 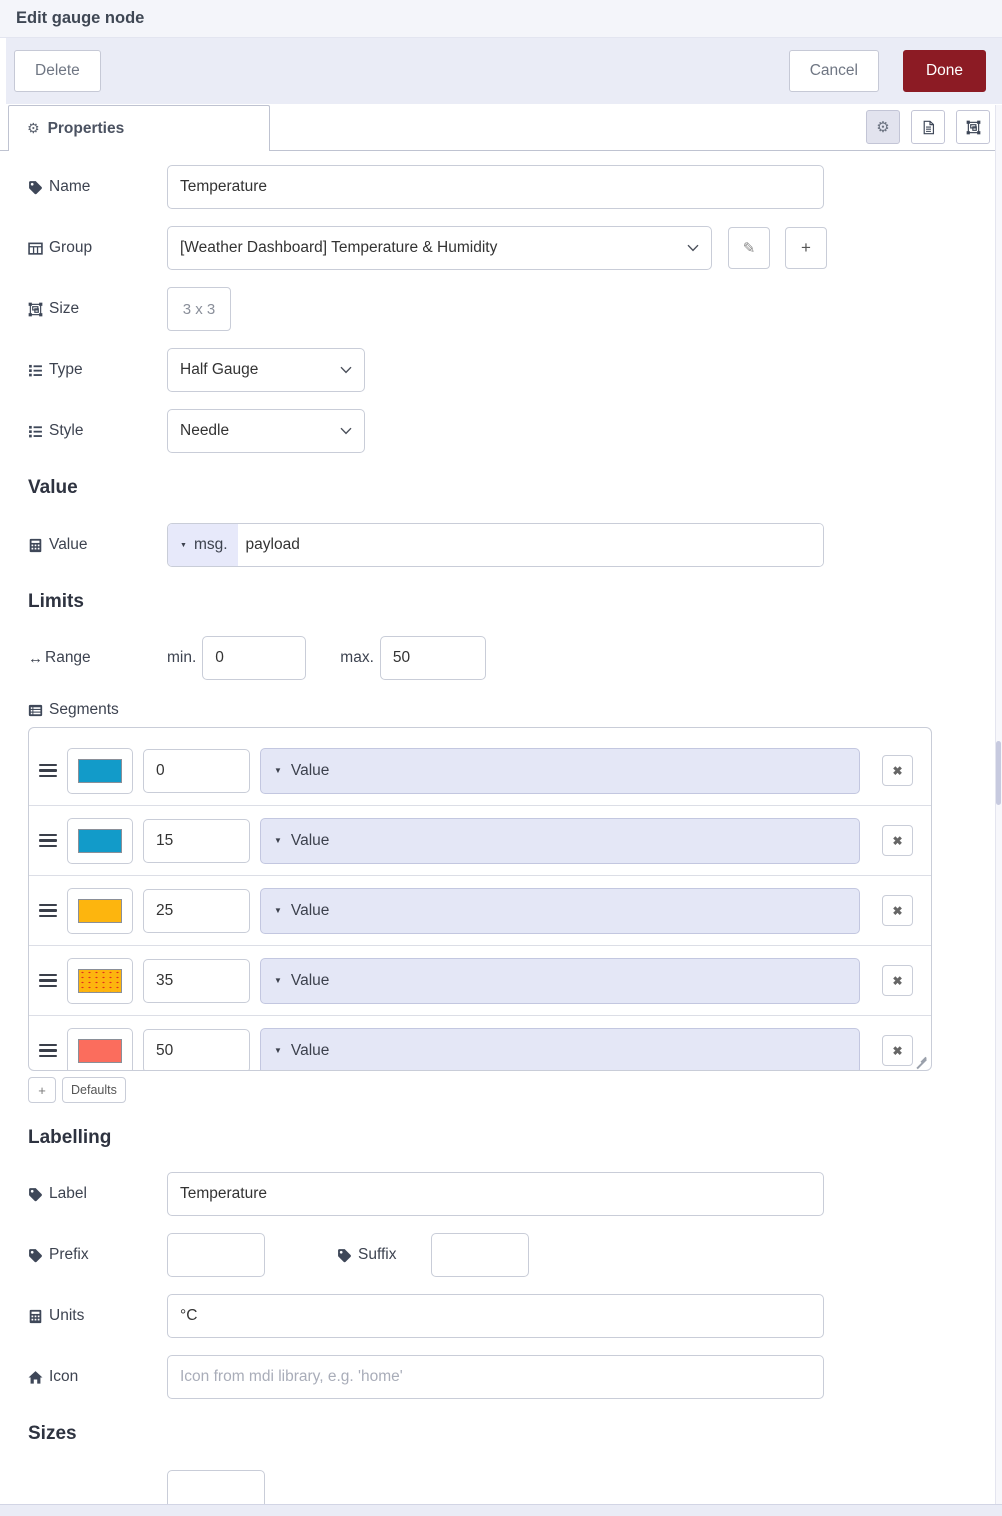 I want to click on object-group-icon, so click(x=973, y=127).